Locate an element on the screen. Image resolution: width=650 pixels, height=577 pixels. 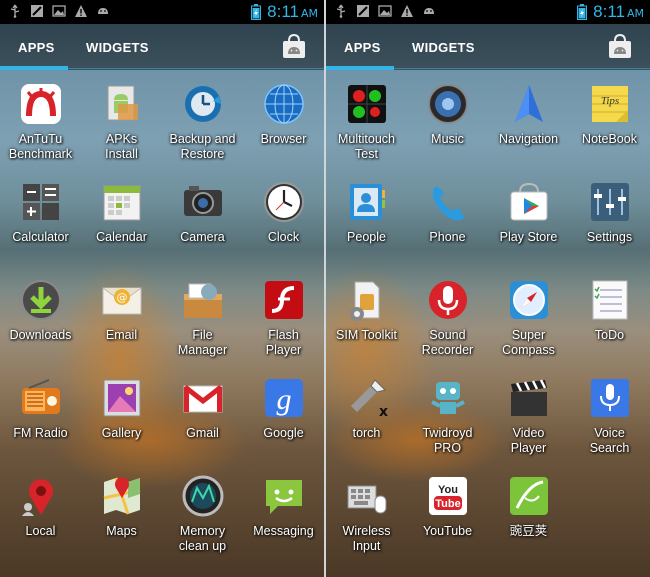
app-label: FM Radio is located at coordinates (40, 433).